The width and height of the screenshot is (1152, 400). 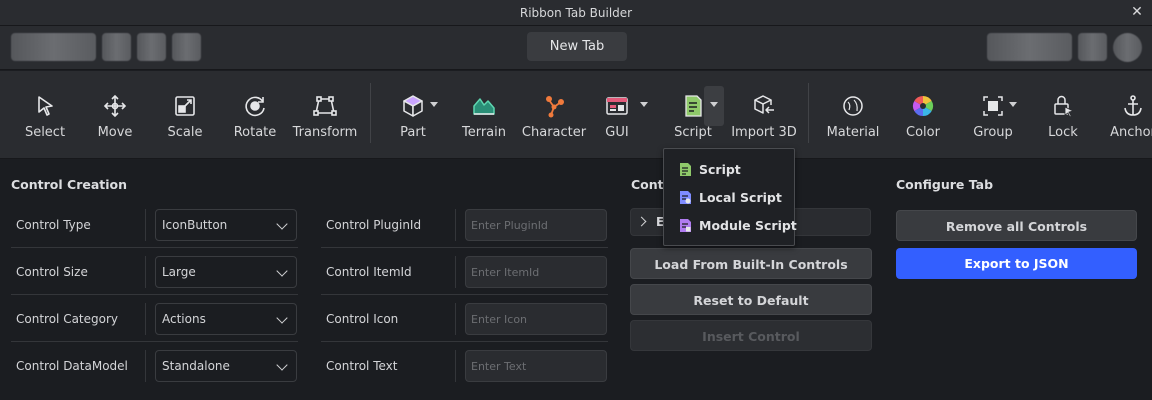 I want to click on menu-item-module-script: Module Script, so click(x=730, y=225).